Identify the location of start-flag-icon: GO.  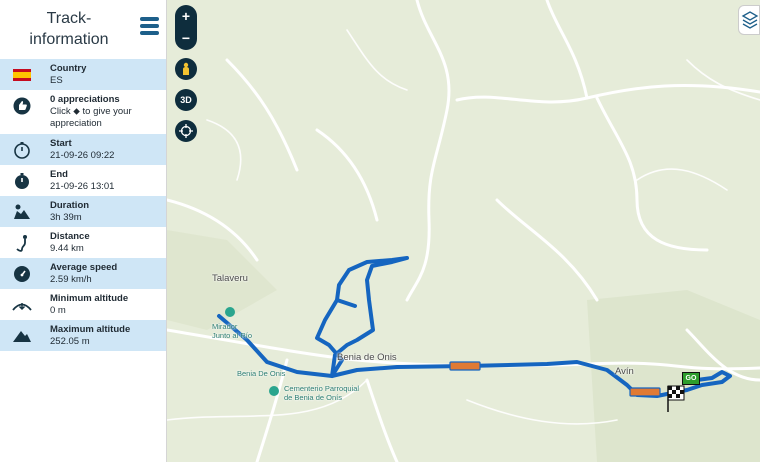
(691, 378).